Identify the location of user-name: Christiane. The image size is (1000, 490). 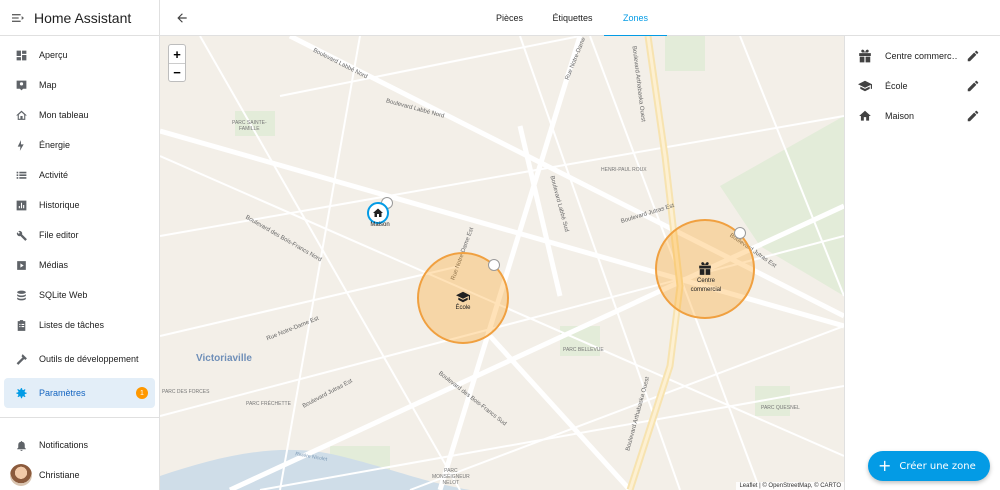
(59, 475).